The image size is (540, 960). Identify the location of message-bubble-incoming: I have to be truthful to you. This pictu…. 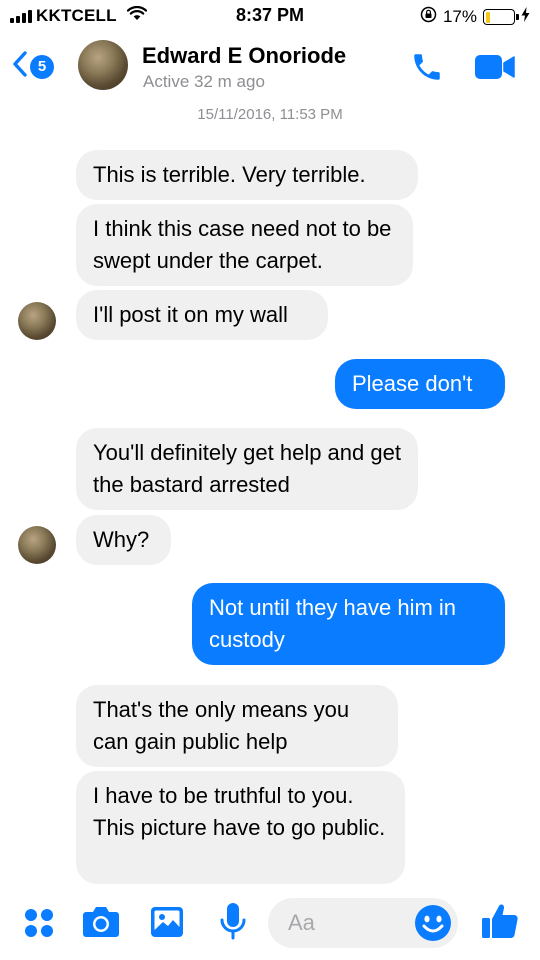
(240, 827).